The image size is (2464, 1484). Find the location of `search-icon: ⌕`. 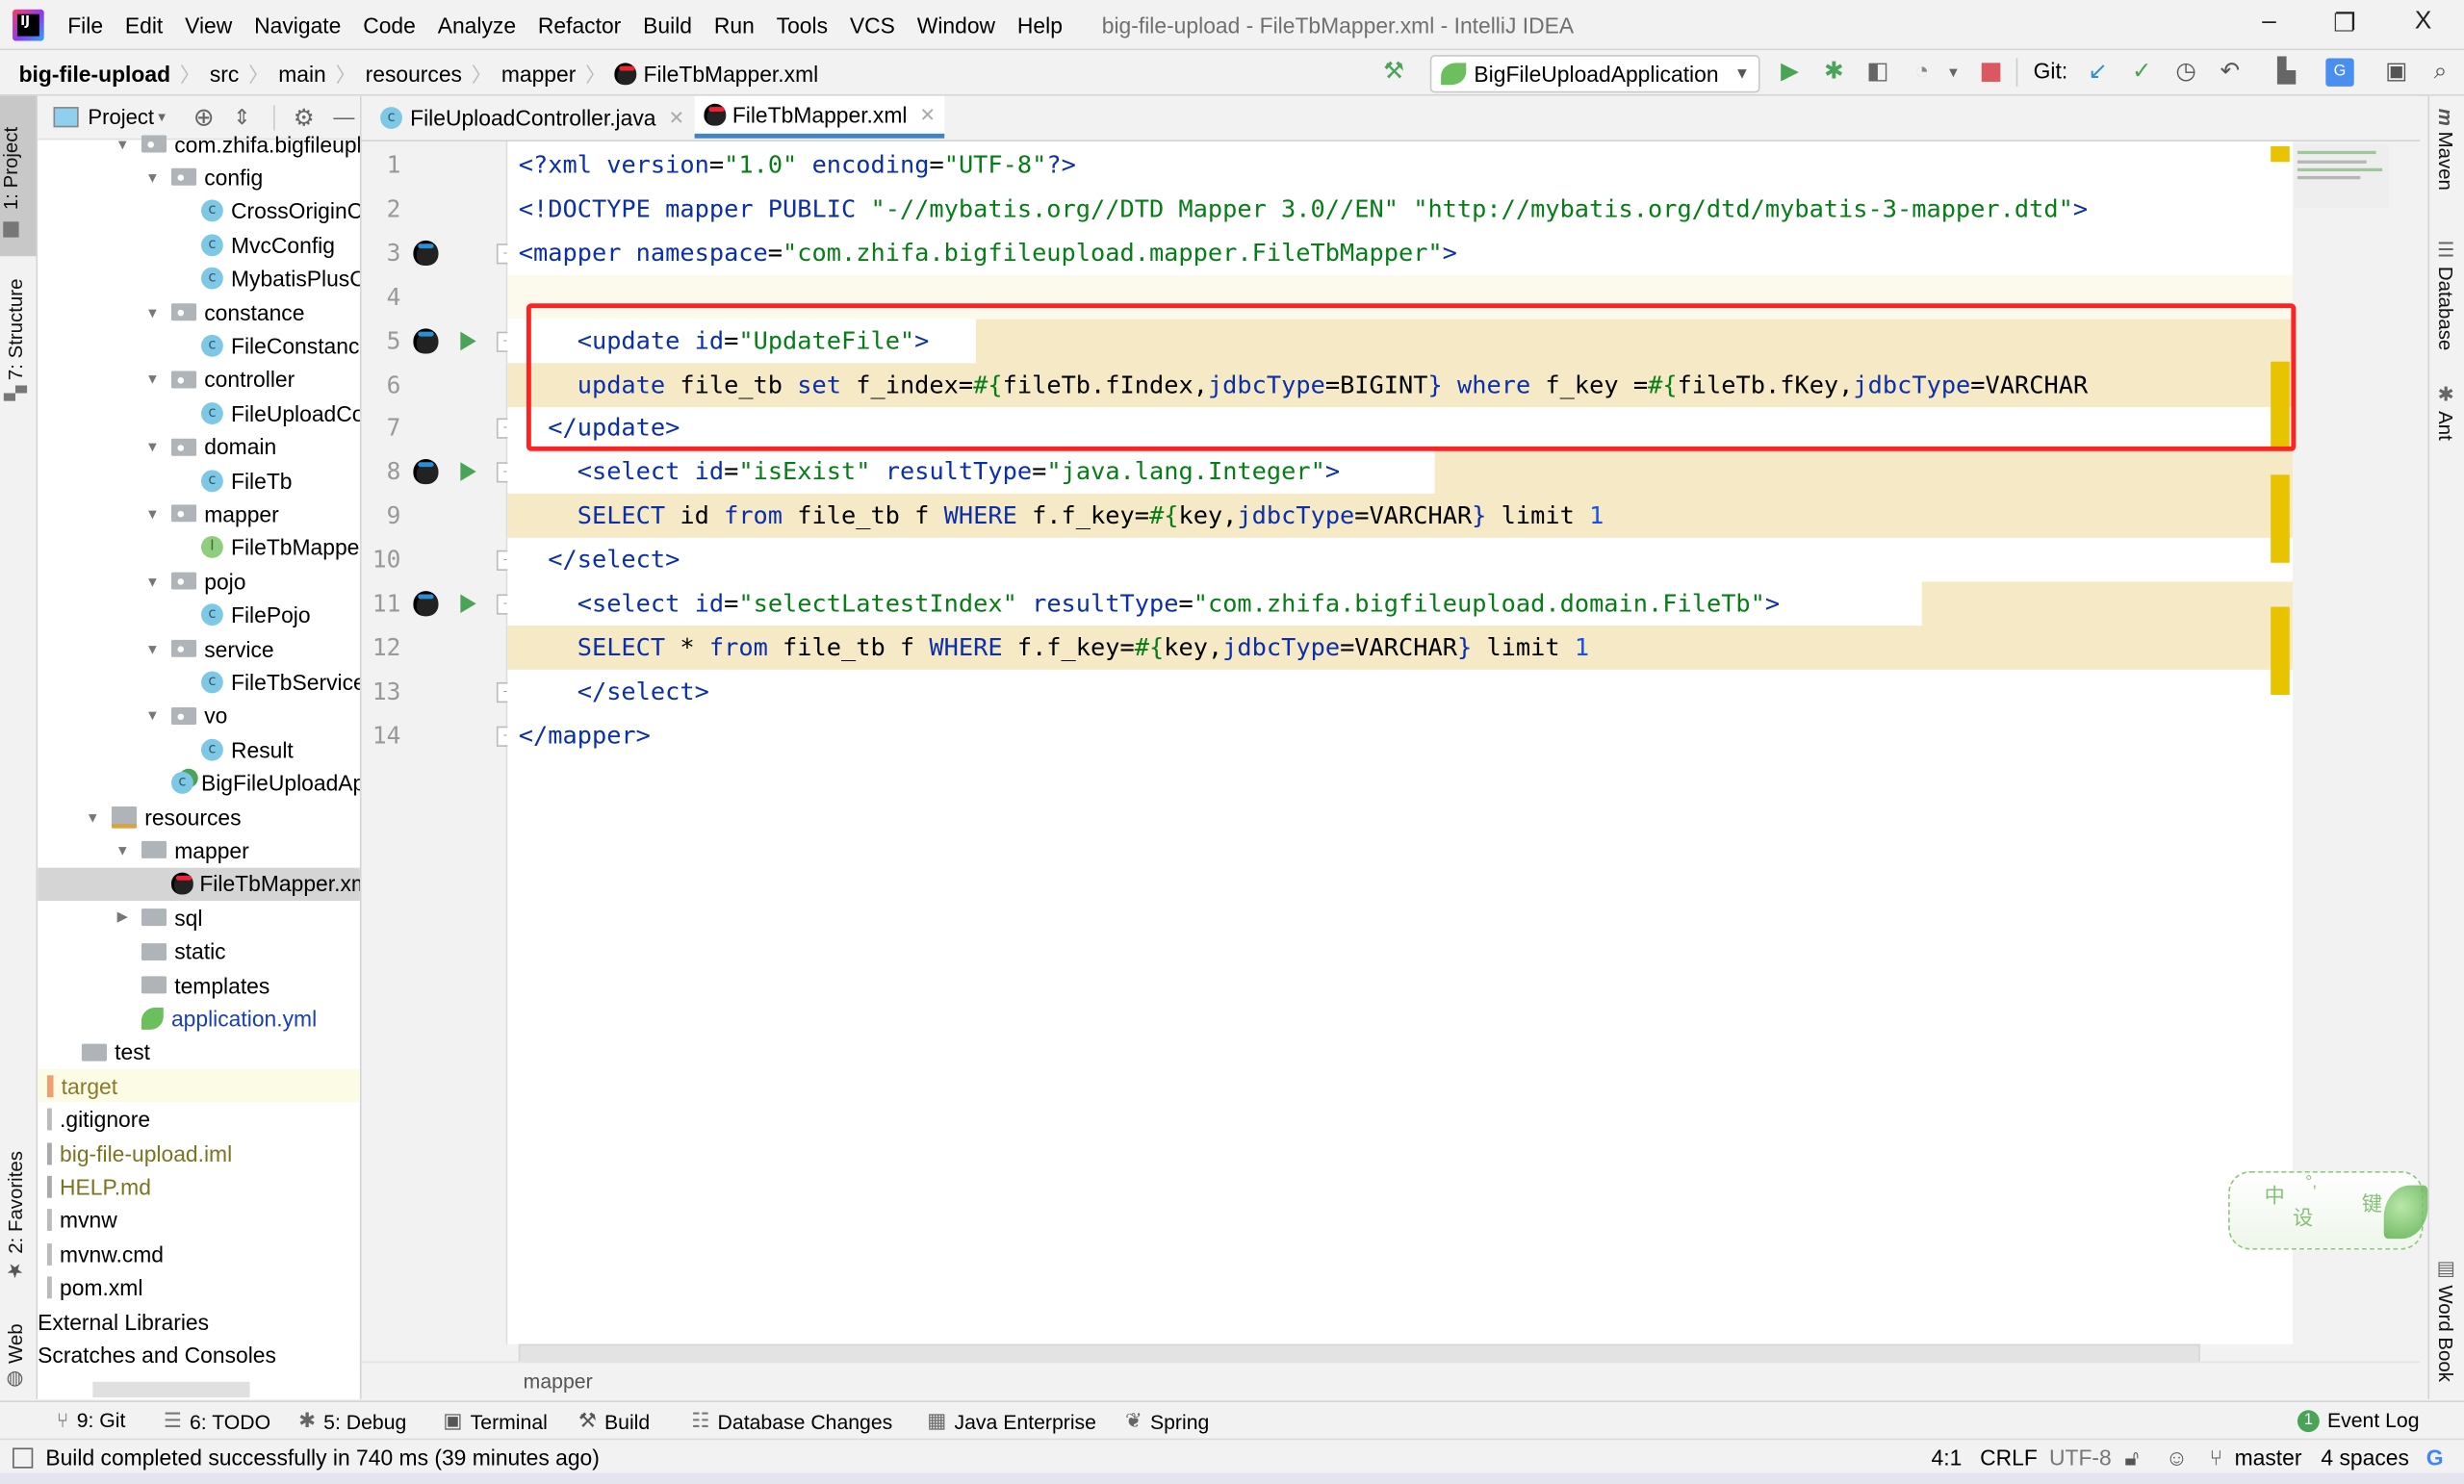

search-icon: ⌕ is located at coordinates (2440, 72).